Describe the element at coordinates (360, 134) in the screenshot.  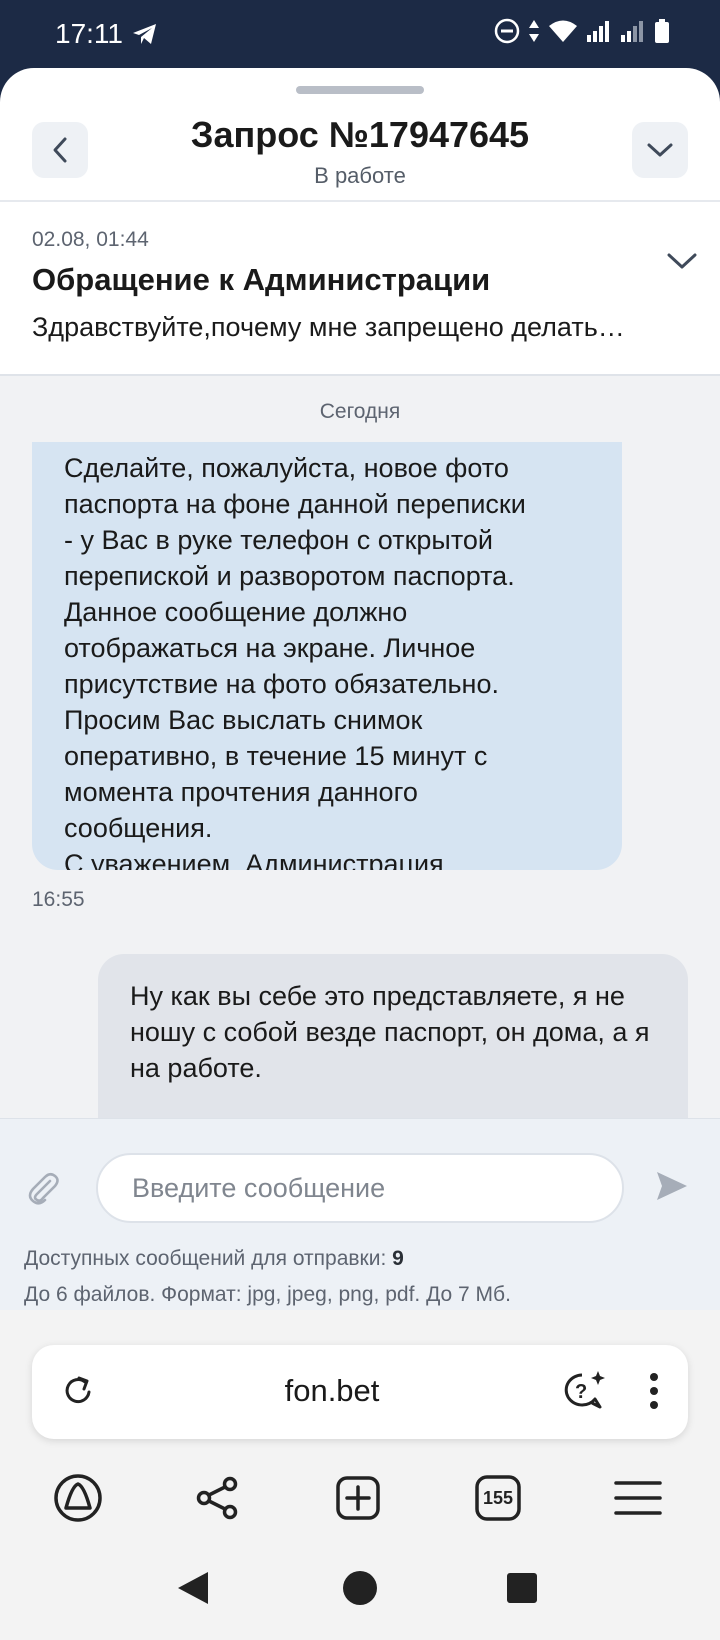
I see `page-title: Запрос №17947645` at that location.